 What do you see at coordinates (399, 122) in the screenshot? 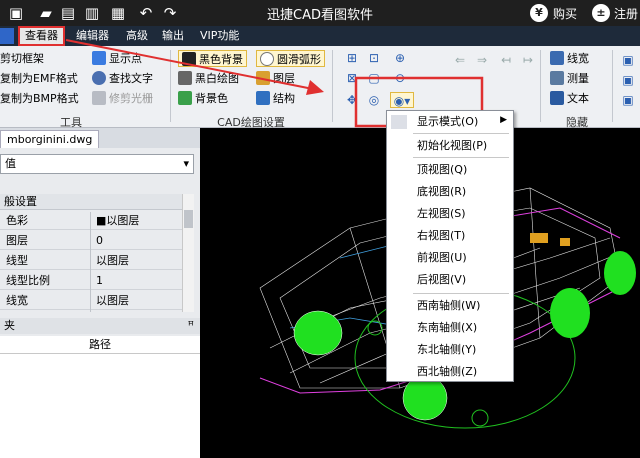
I see `menu-icon` at bounding box center [399, 122].